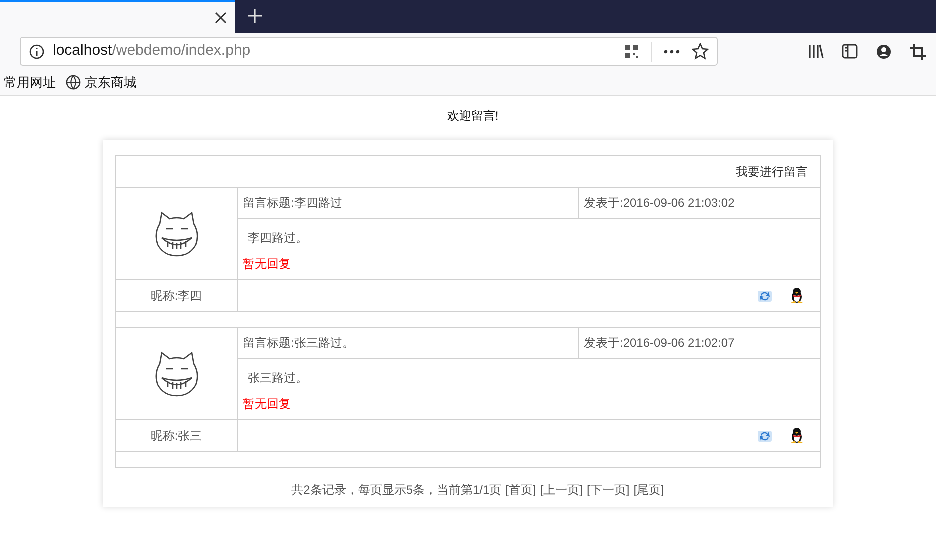 This screenshot has height=548, width=936. Describe the element at coordinates (649, 490) in the screenshot. I see `pagination-link: [尾页]` at that location.